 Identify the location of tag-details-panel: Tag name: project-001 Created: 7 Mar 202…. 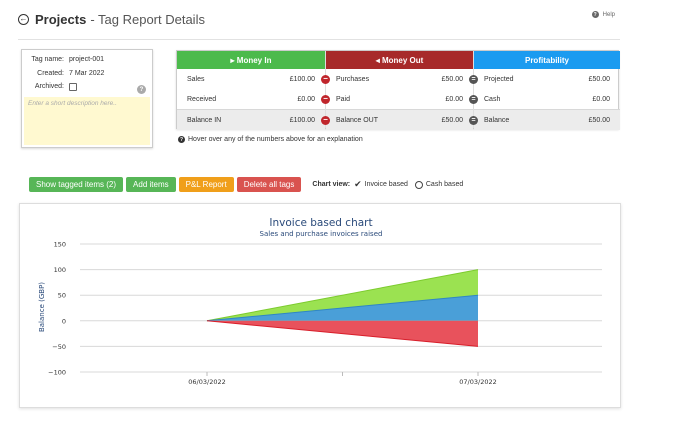
(87, 98).